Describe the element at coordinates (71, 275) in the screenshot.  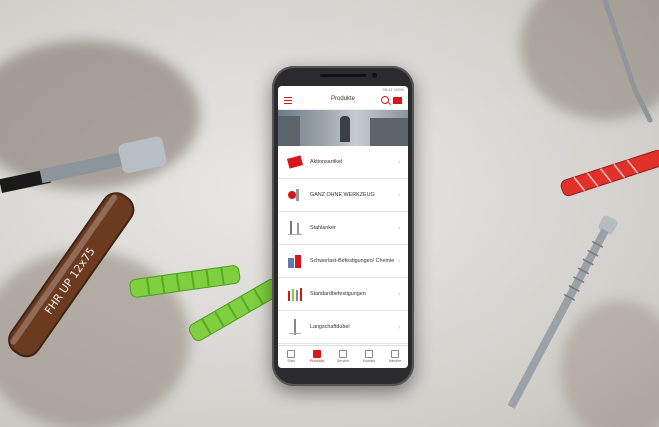
I see `resin-capsule-image: FHR UP 12x75` at that location.